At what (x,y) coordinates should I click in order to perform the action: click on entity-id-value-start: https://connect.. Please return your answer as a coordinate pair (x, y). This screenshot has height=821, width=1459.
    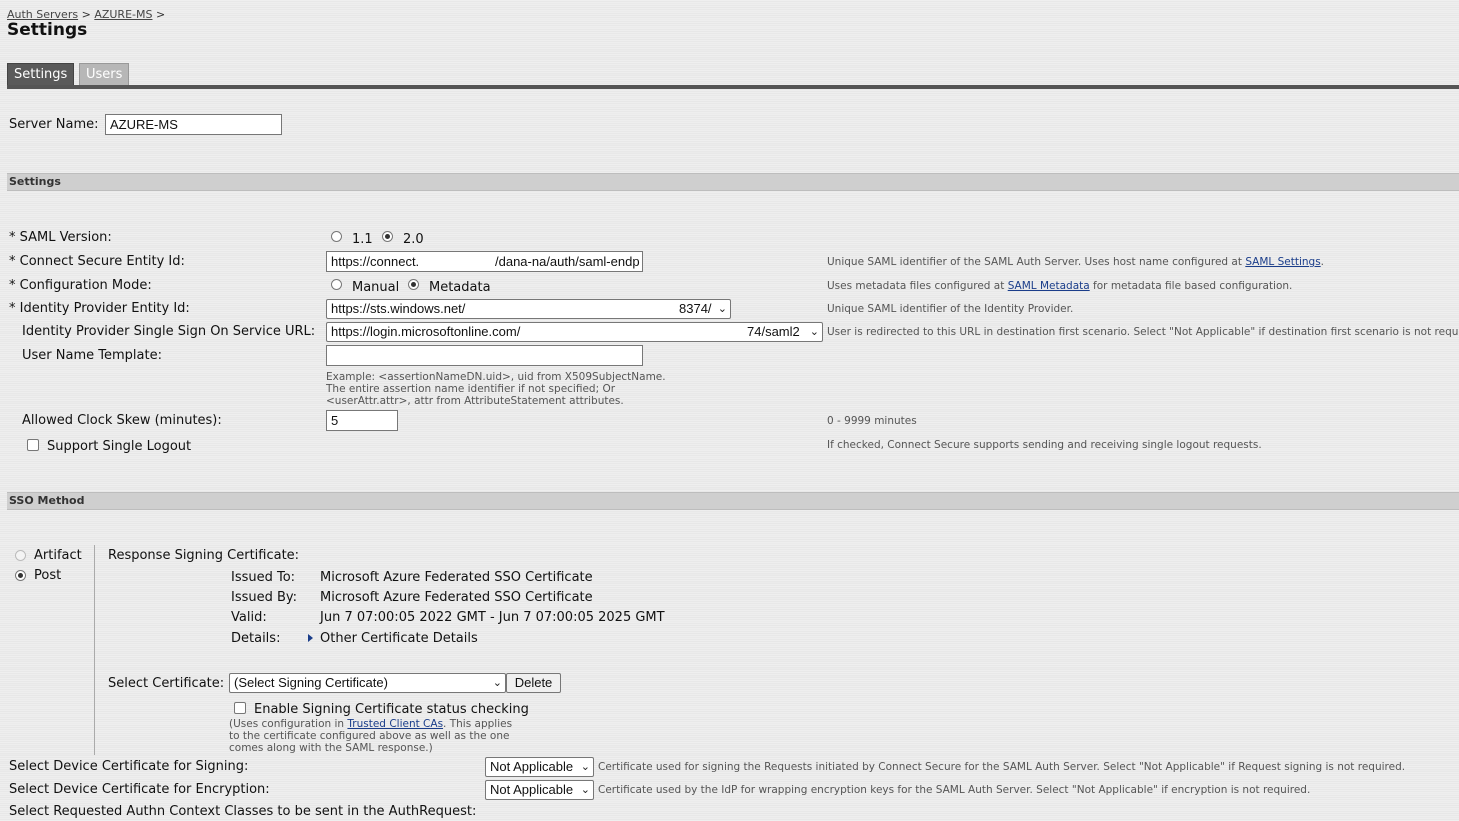
    Looking at the image, I should click on (375, 261).